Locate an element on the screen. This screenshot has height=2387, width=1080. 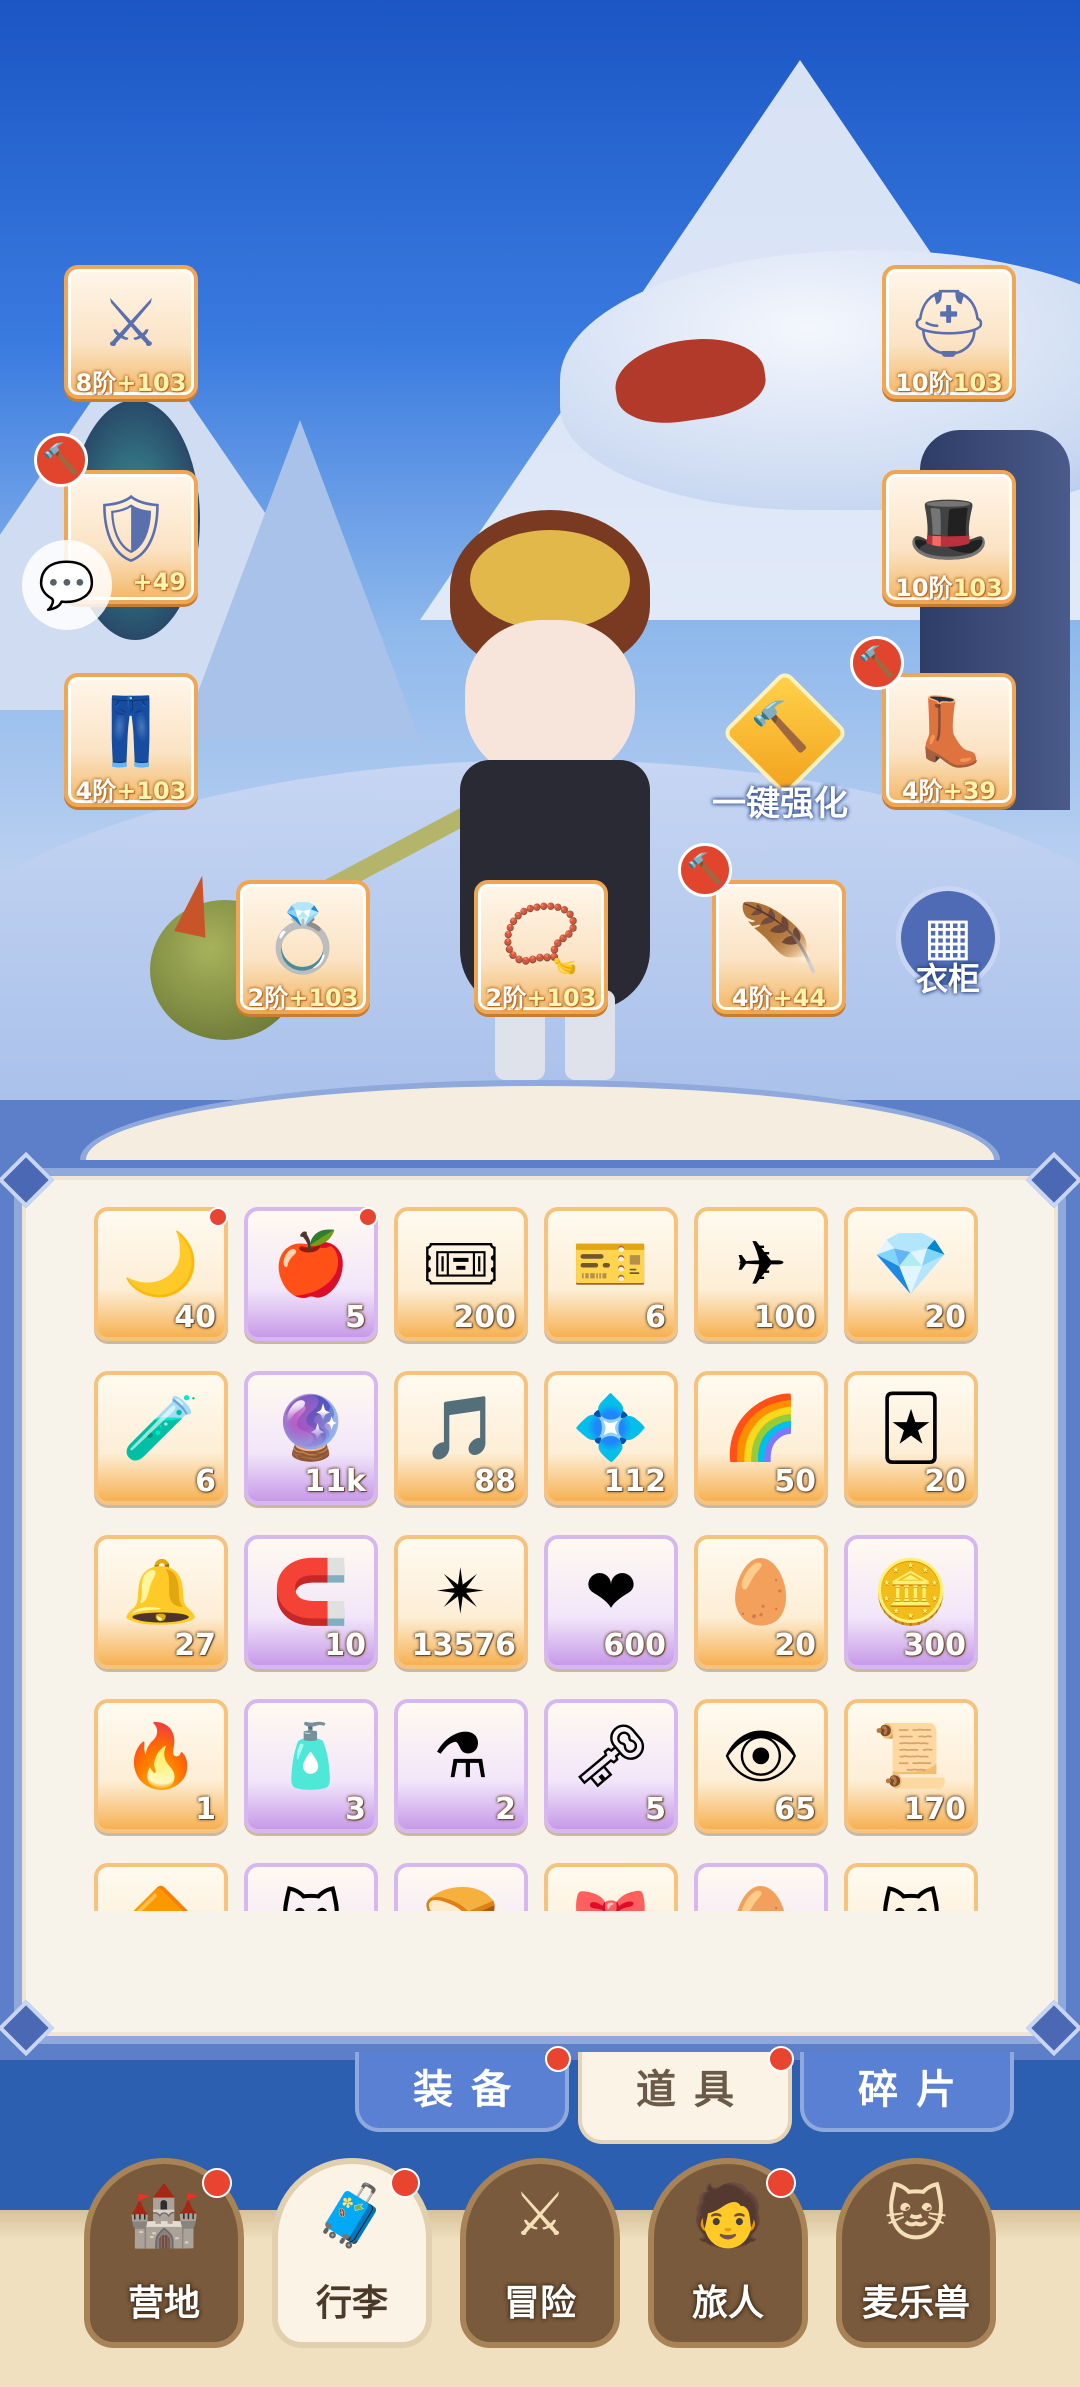
inventory-item: 🗝 5 is located at coordinates (611, 1766).